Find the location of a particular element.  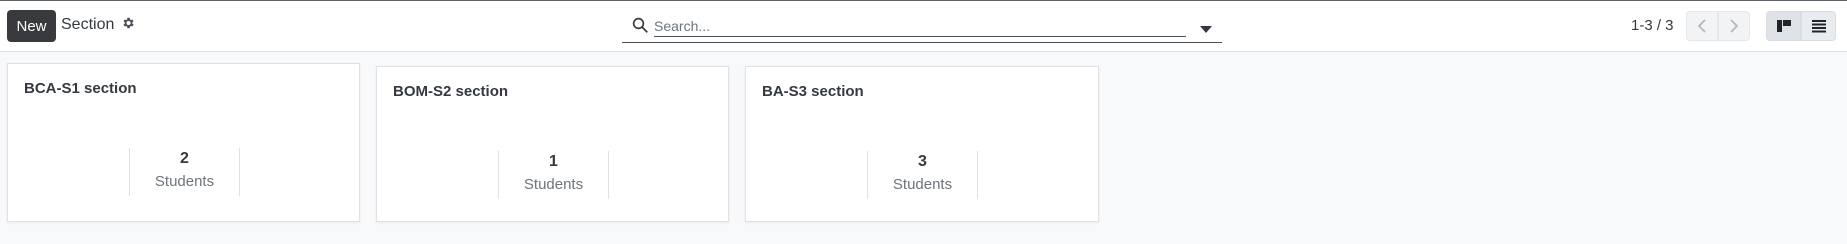

student-count: 1 is located at coordinates (553, 161).